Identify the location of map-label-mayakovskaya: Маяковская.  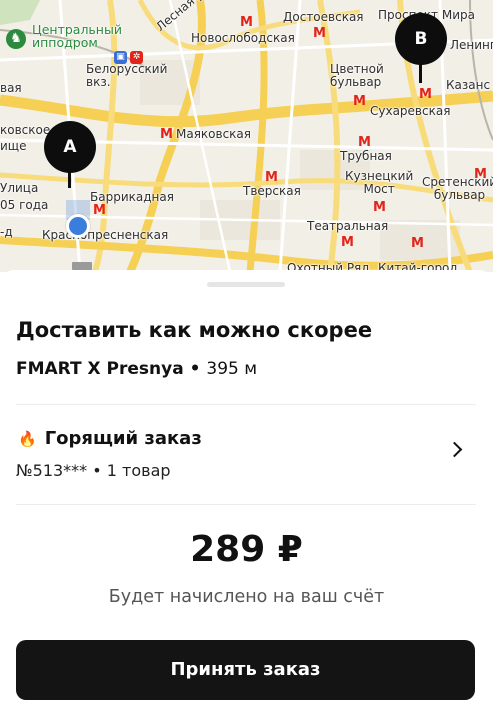
(214, 134).